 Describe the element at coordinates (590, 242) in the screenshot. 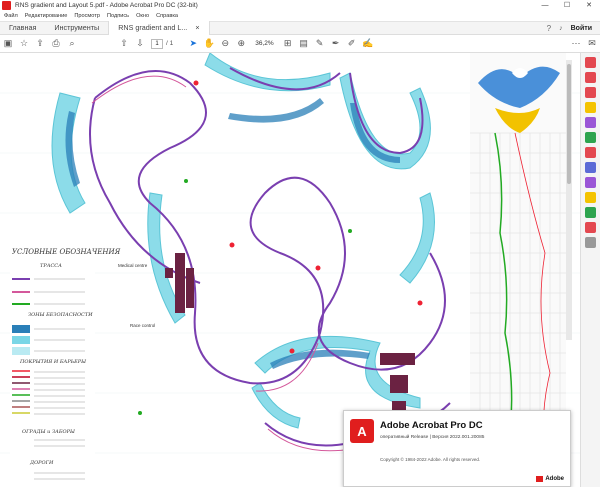

I see `more-tools-rail-icon` at that location.